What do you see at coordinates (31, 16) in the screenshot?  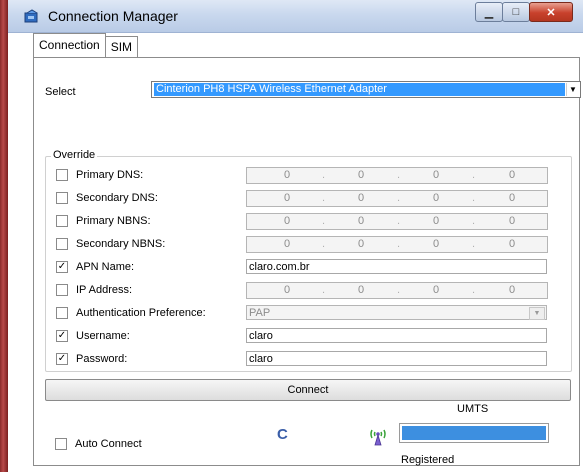 I see `app-icon` at bounding box center [31, 16].